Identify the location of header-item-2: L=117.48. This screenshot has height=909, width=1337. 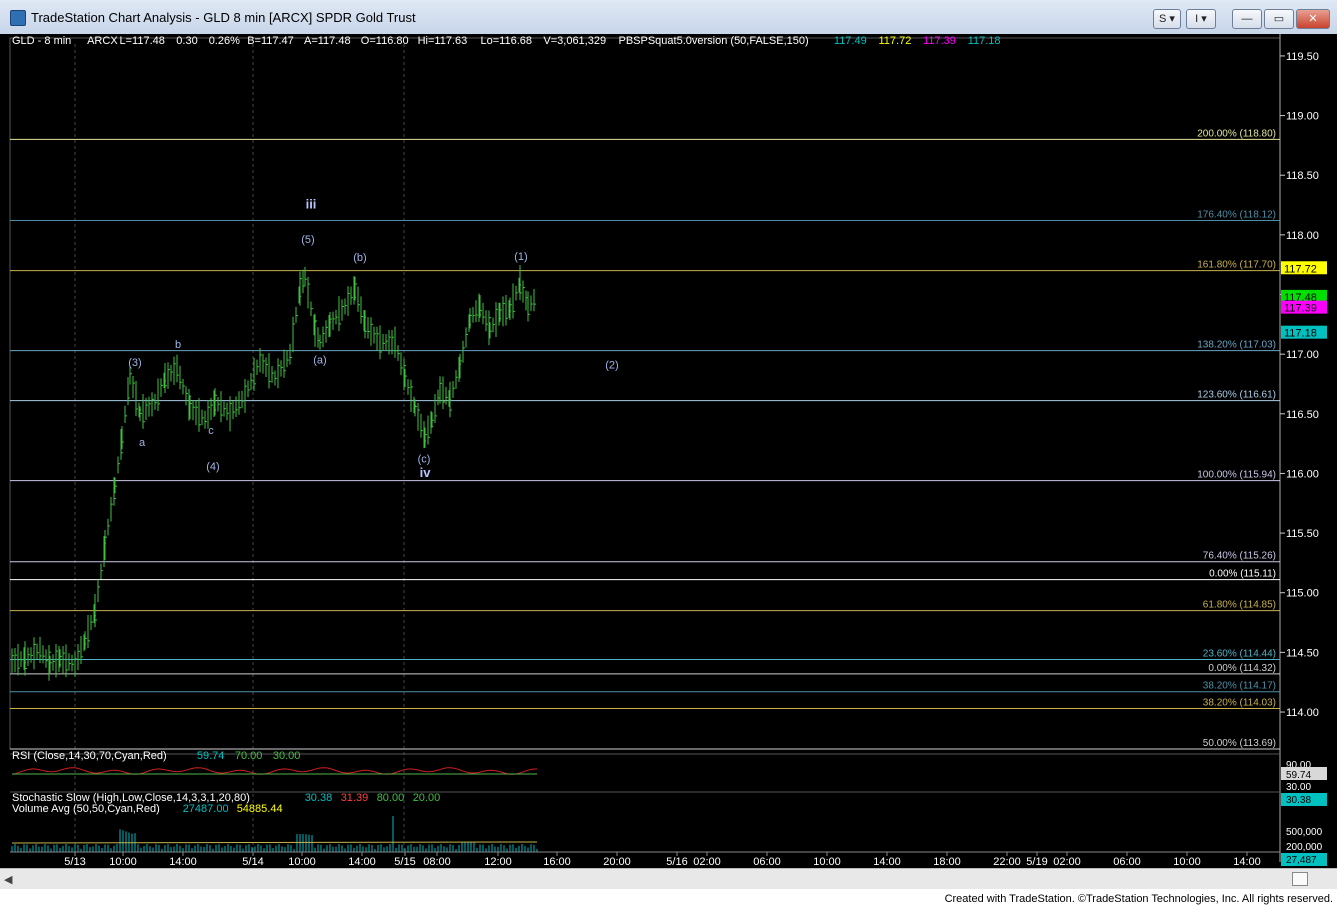
(142, 41).